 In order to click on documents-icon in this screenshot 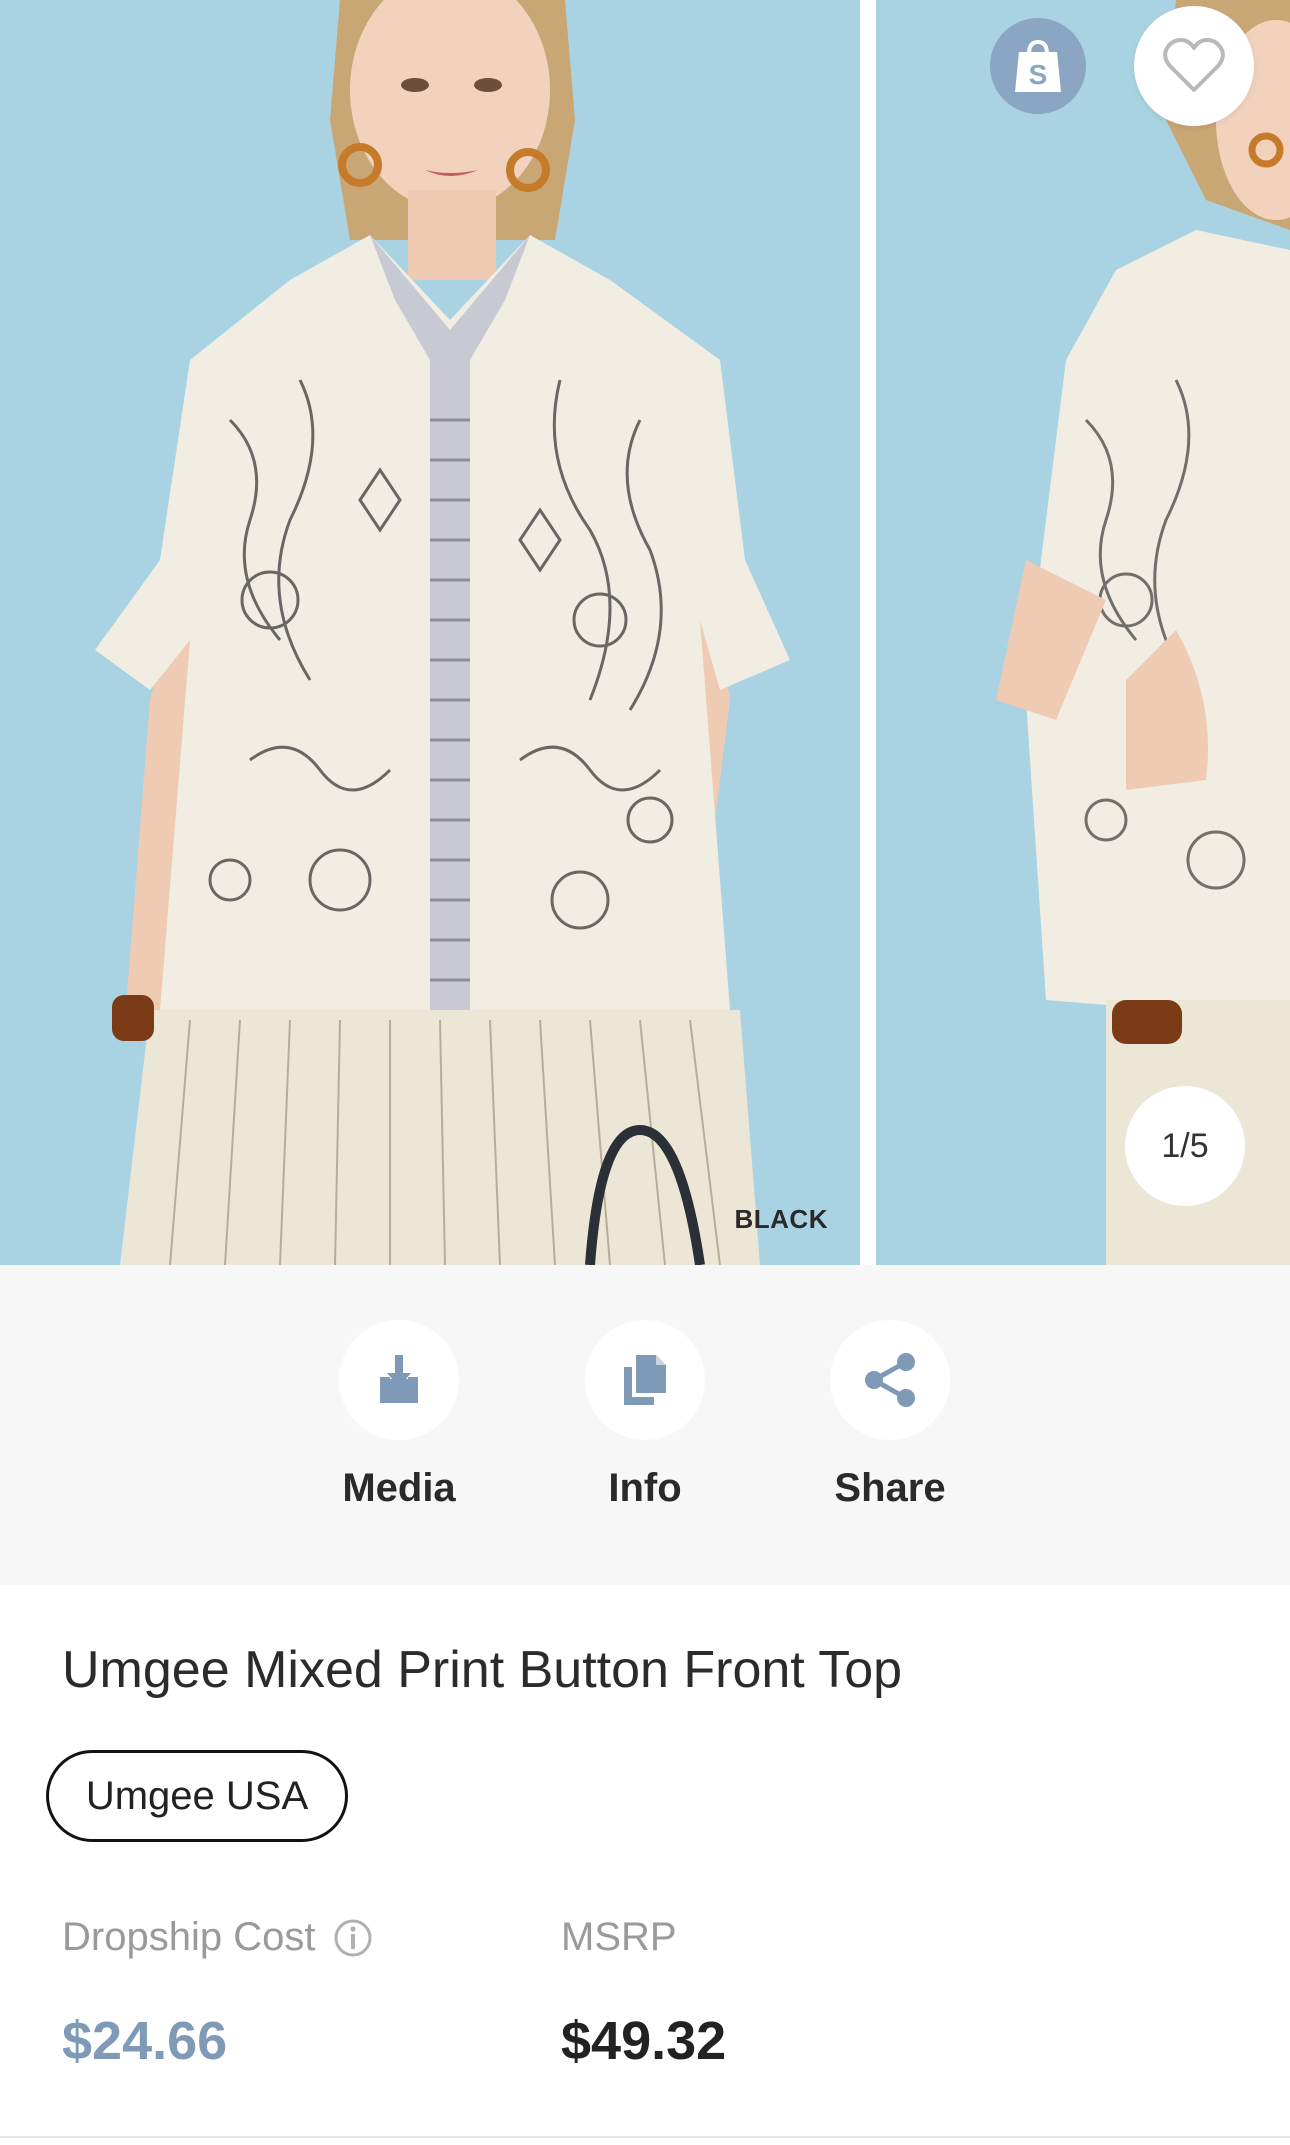, I will do `click(645, 1380)`.